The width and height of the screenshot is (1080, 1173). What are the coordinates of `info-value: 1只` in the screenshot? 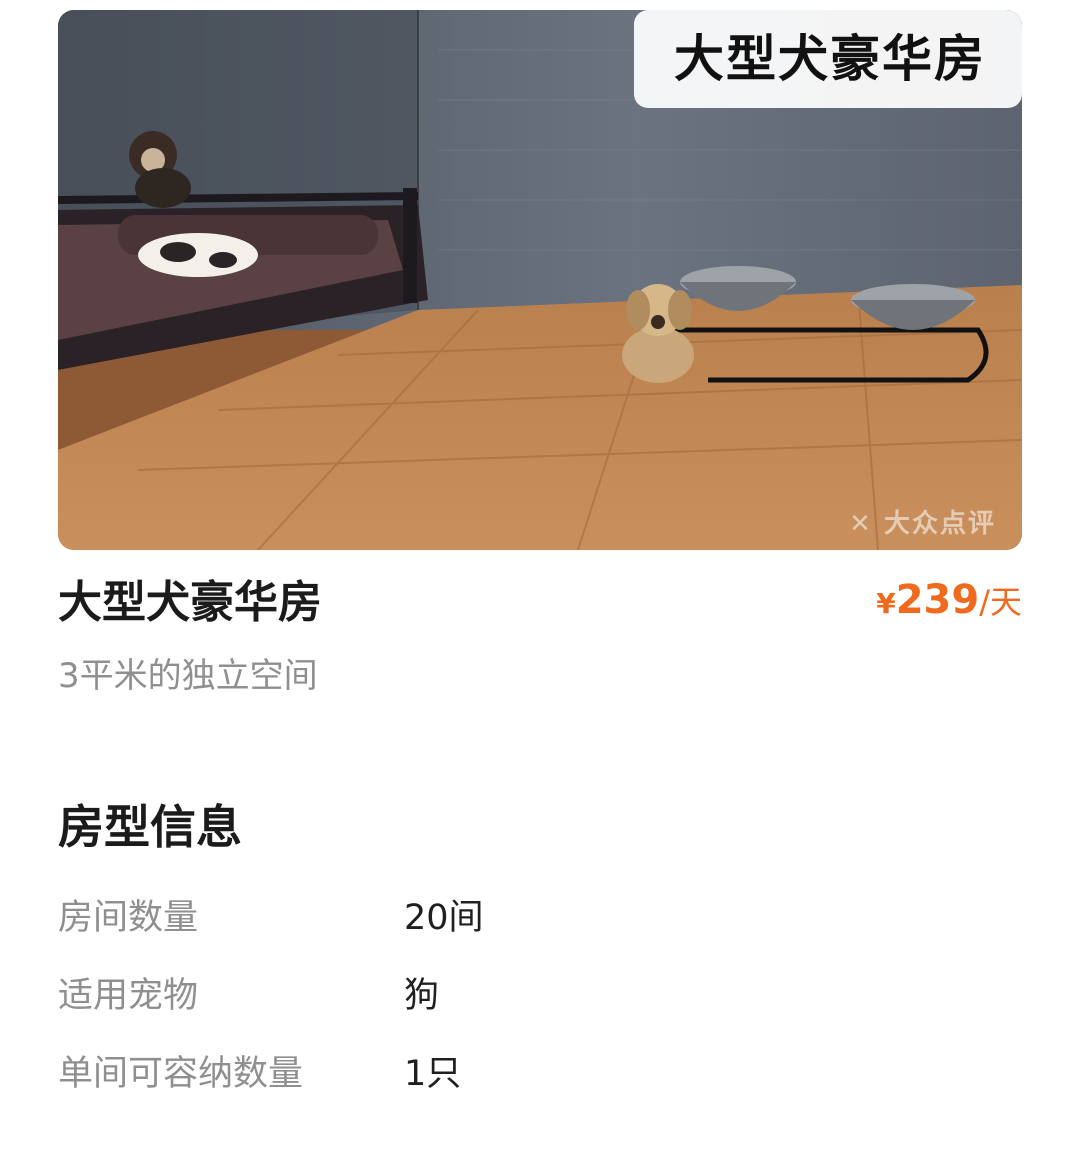 It's located at (433, 1074).